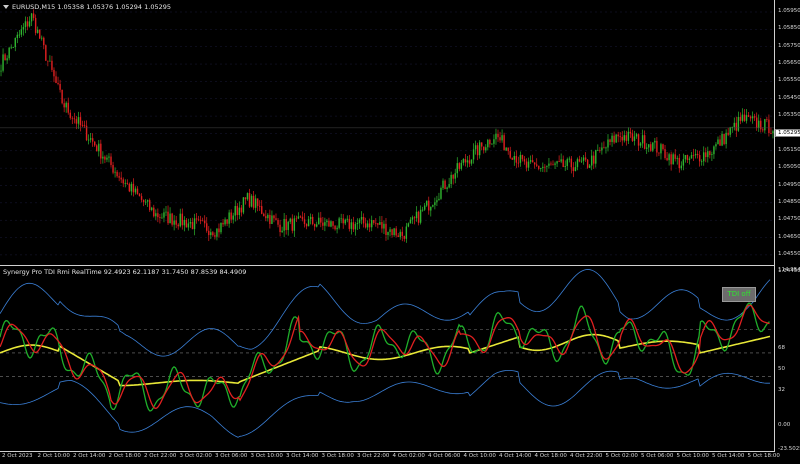 The height and width of the screenshot is (464, 800). Describe the element at coordinates (784, 425) in the screenshot. I see `indicator-tick-label: 0.00` at that location.